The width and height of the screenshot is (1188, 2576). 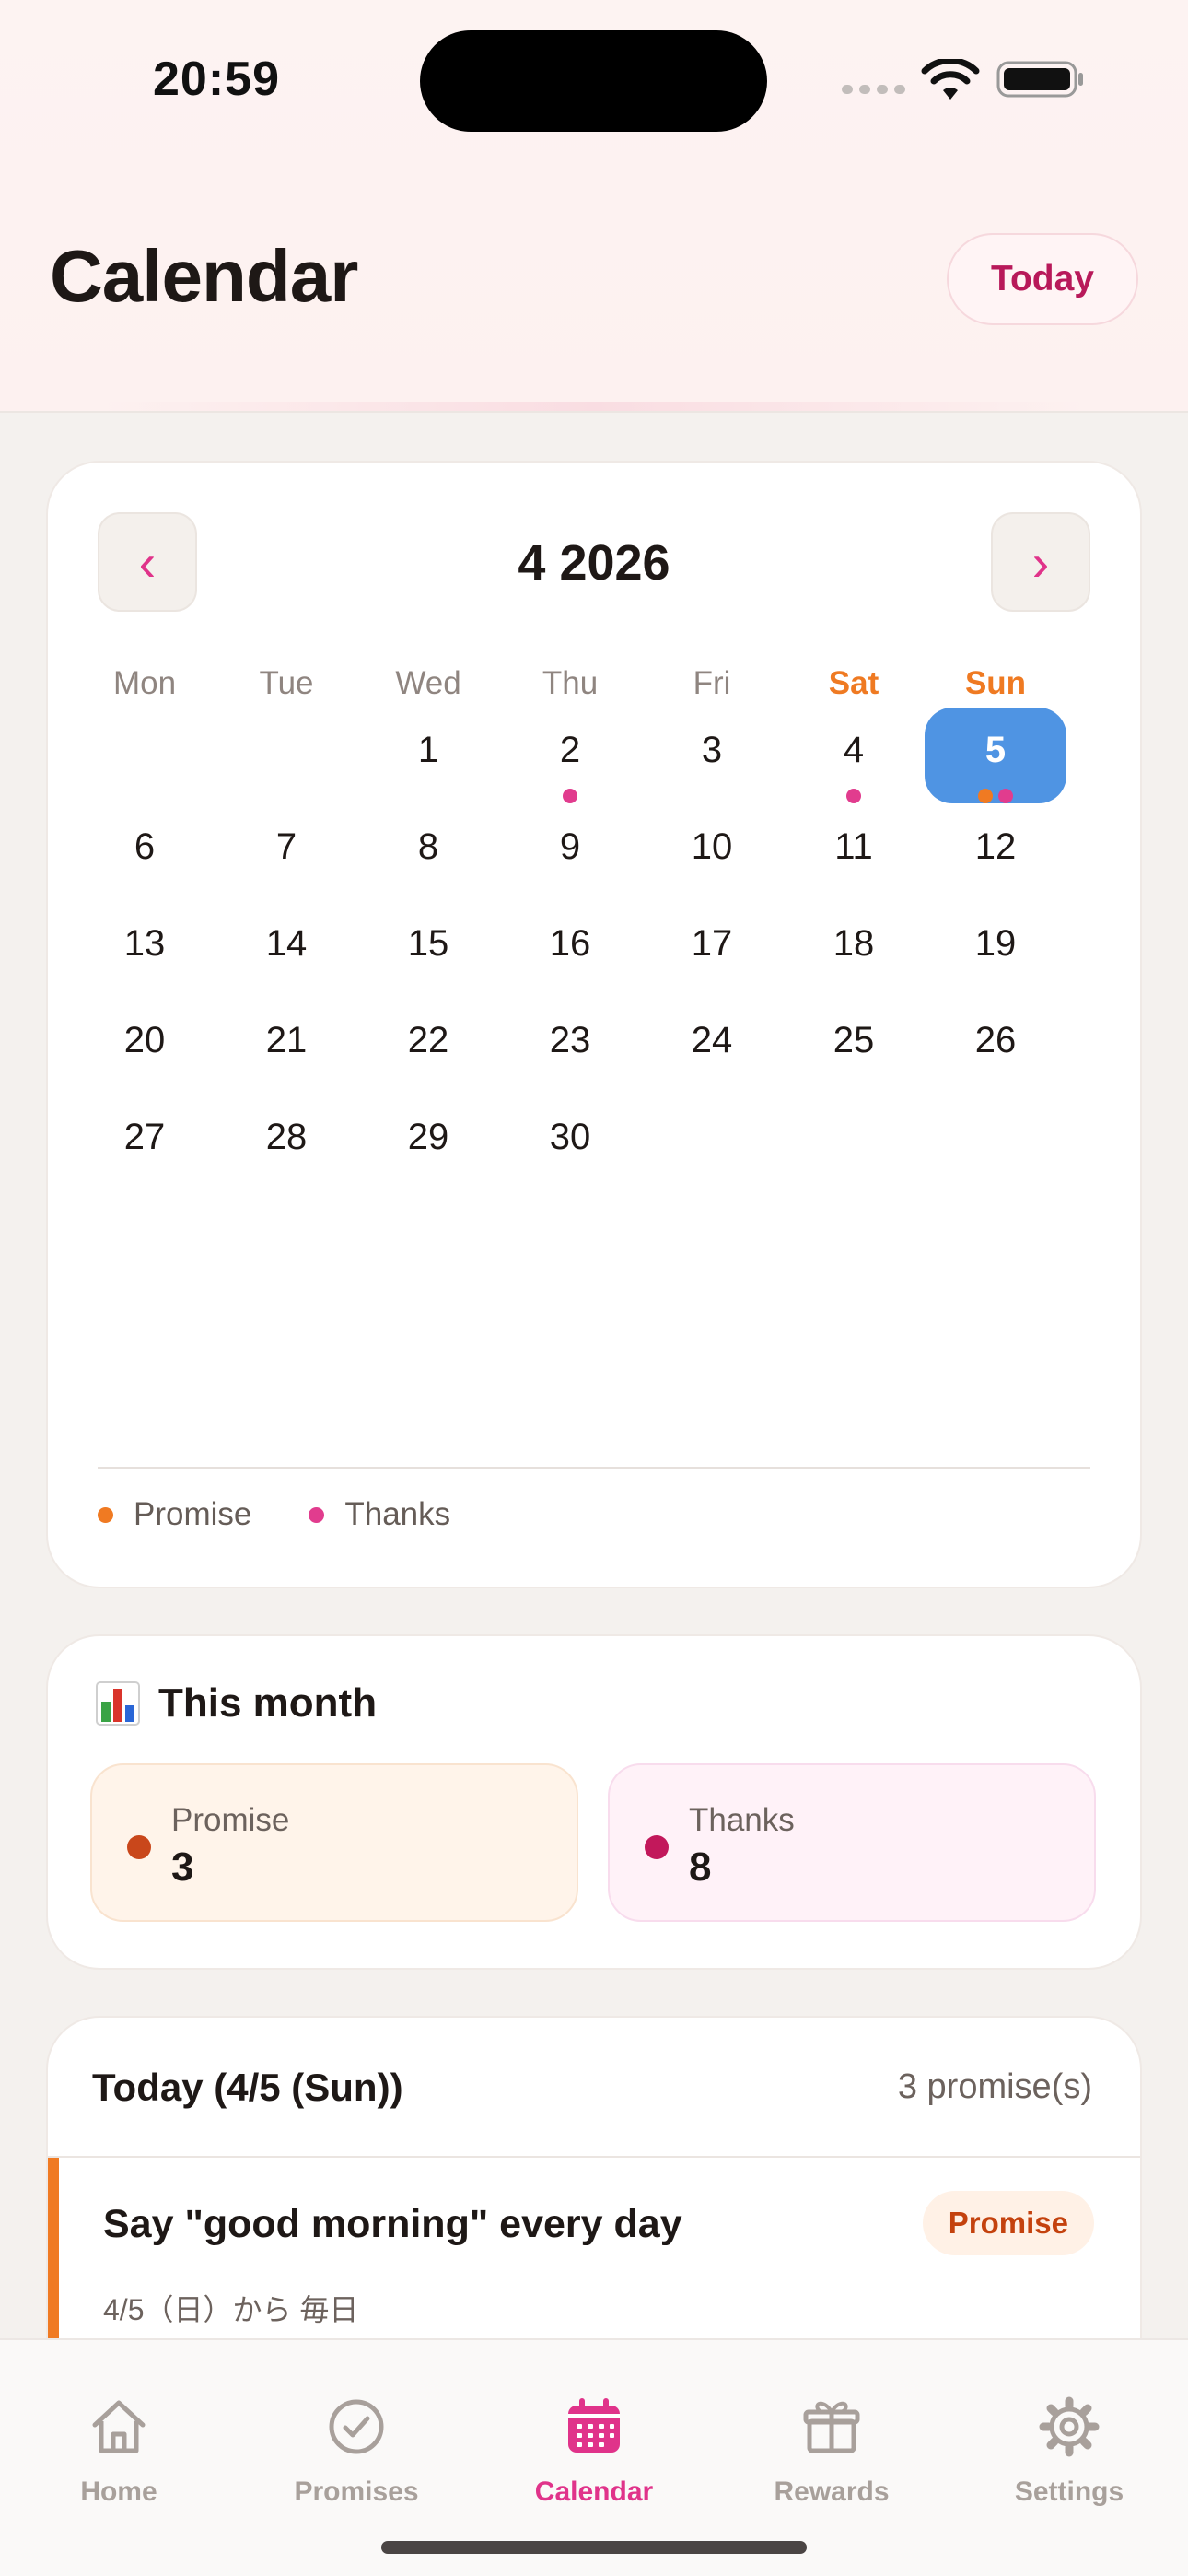 What do you see at coordinates (302, 1514) in the screenshot?
I see `calendar-legend: Promise Thanks` at bounding box center [302, 1514].